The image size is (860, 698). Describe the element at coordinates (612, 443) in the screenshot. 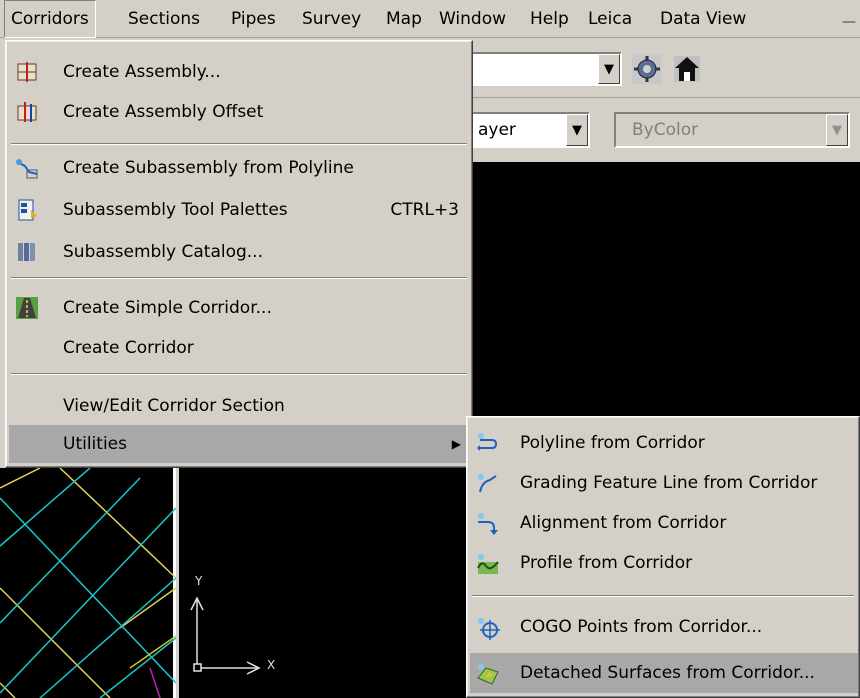

I see `submenu-item-label: Polyline from Corridor` at that location.